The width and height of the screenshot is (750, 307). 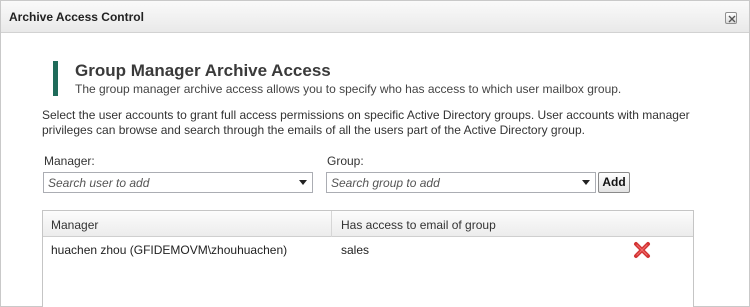 I want to click on add-button: Add, so click(x=614, y=182).